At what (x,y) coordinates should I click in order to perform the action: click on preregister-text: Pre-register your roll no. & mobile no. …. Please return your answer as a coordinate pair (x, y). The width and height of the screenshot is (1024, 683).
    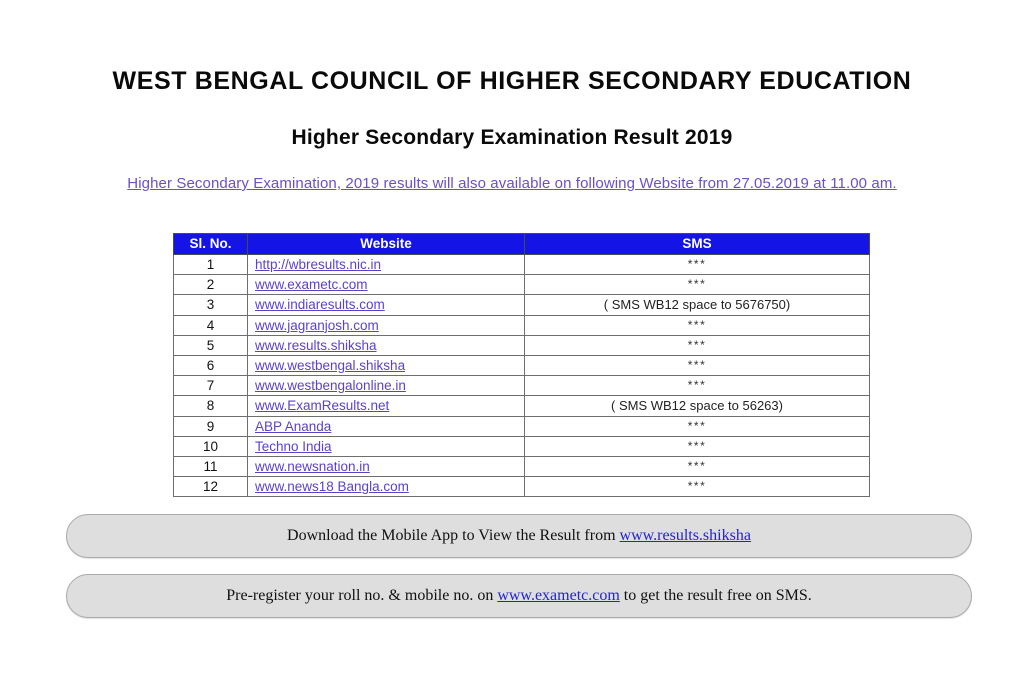
    Looking at the image, I should click on (519, 596).